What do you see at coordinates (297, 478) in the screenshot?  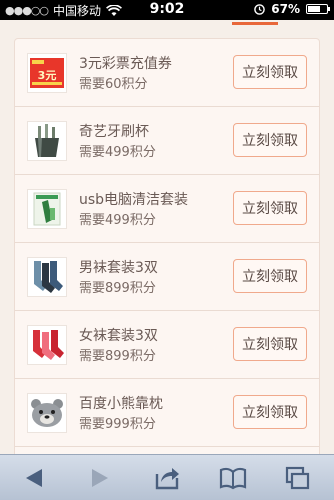 I see `tabs-icon` at bounding box center [297, 478].